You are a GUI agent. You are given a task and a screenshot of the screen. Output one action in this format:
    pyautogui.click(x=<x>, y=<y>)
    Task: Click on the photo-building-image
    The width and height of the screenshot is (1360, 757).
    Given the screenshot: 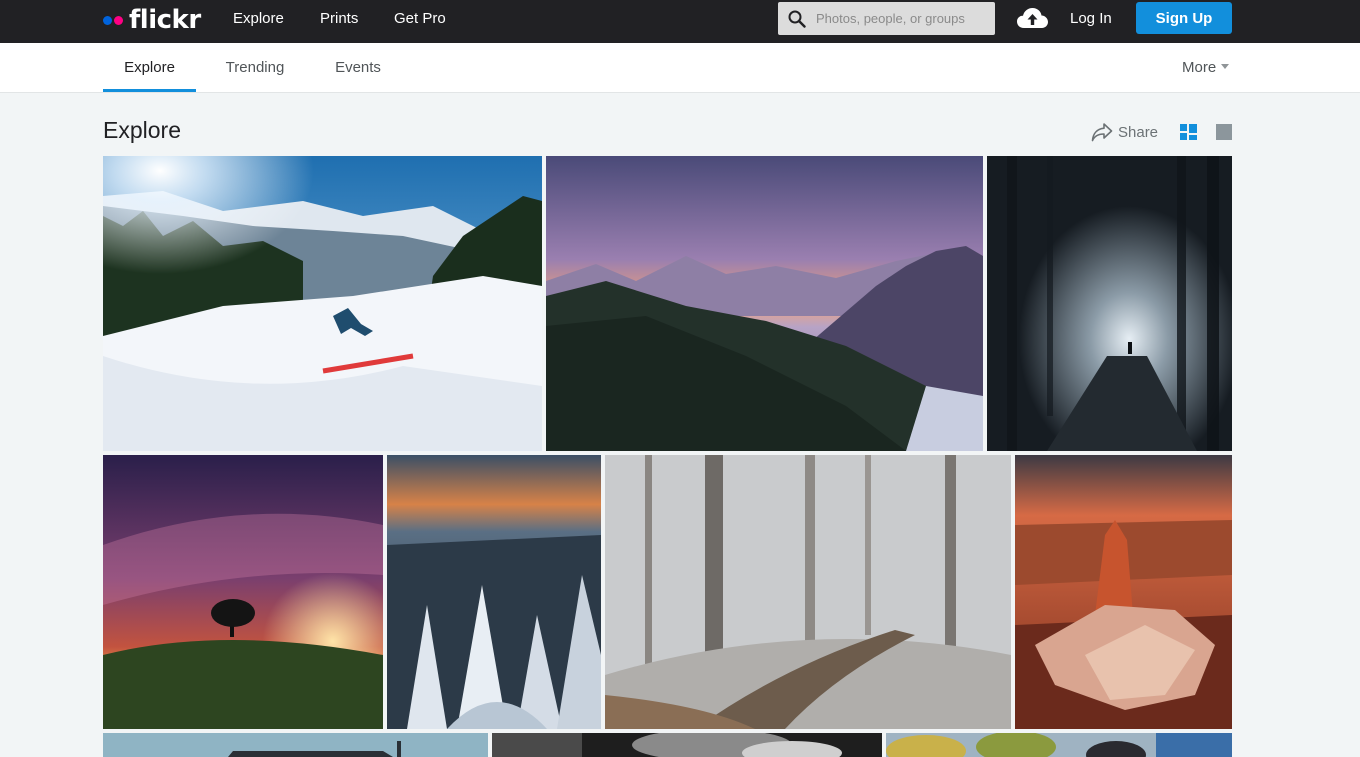 What is the action you would take?
    pyautogui.click(x=295, y=745)
    